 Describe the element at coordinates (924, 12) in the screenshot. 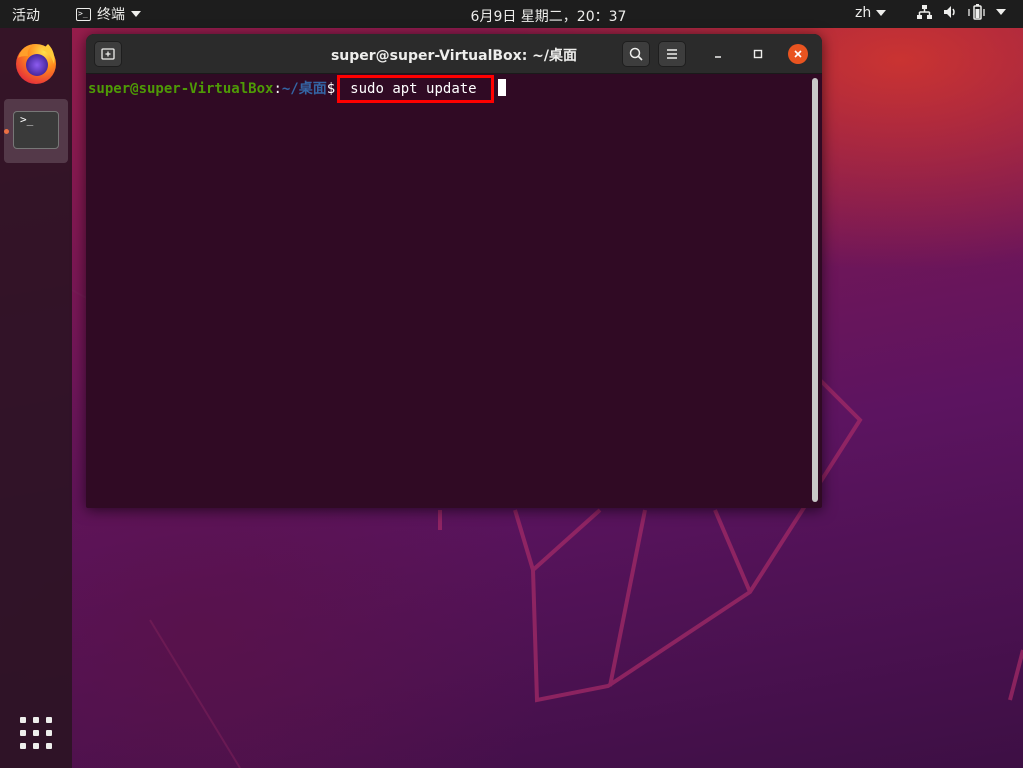

I see `network-icon` at that location.